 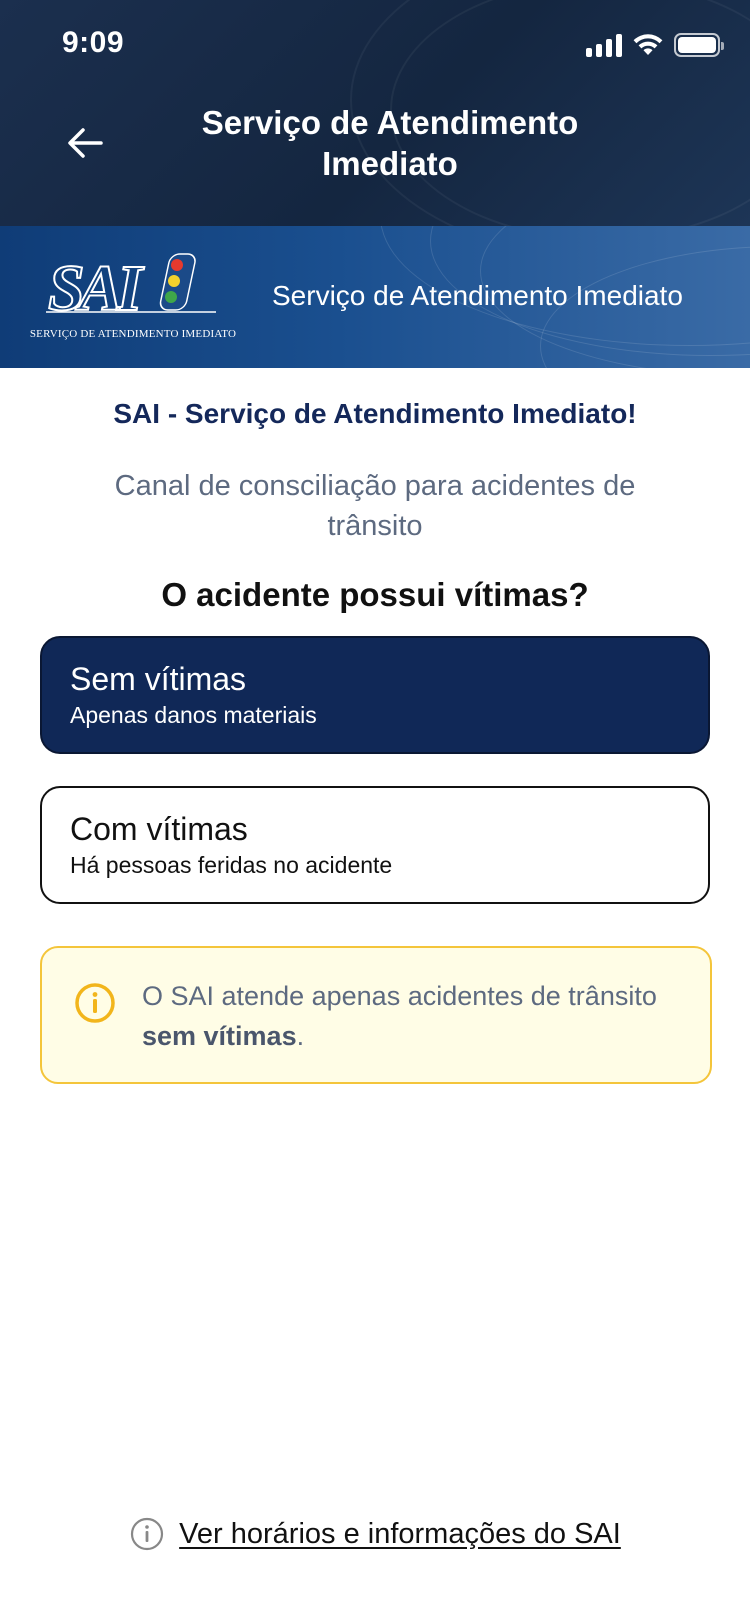 What do you see at coordinates (93, 42) in the screenshot?
I see `status-time: 9:09` at bounding box center [93, 42].